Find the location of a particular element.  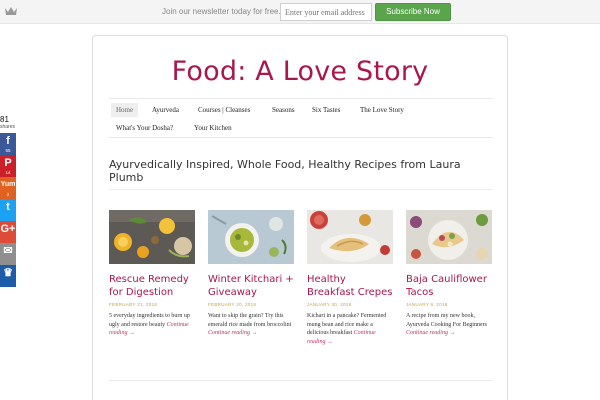

share-yummly-count: 2 is located at coordinates (8, 194).